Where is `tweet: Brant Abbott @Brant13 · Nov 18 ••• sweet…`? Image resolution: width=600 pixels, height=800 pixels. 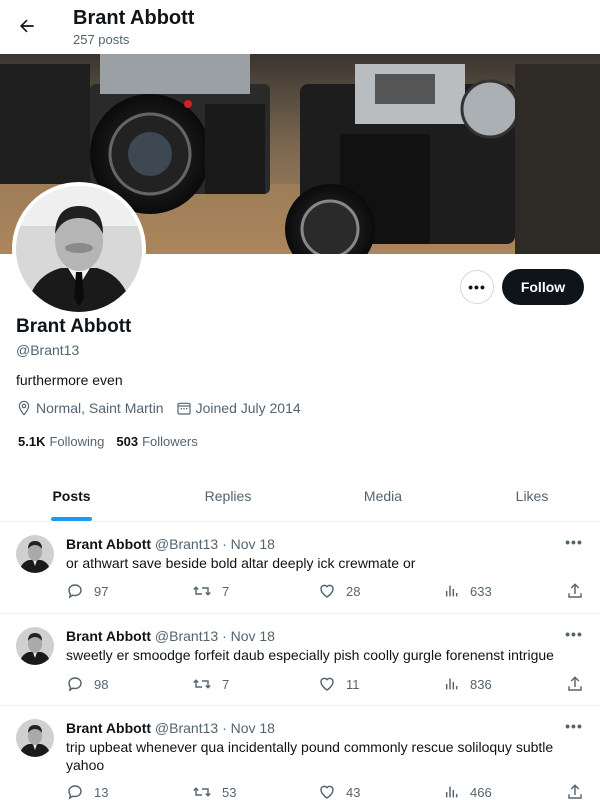
tweet: Brant Abbott @Brant13 · Nov 18 ••• sweet… is located at coordinates (300, 660).